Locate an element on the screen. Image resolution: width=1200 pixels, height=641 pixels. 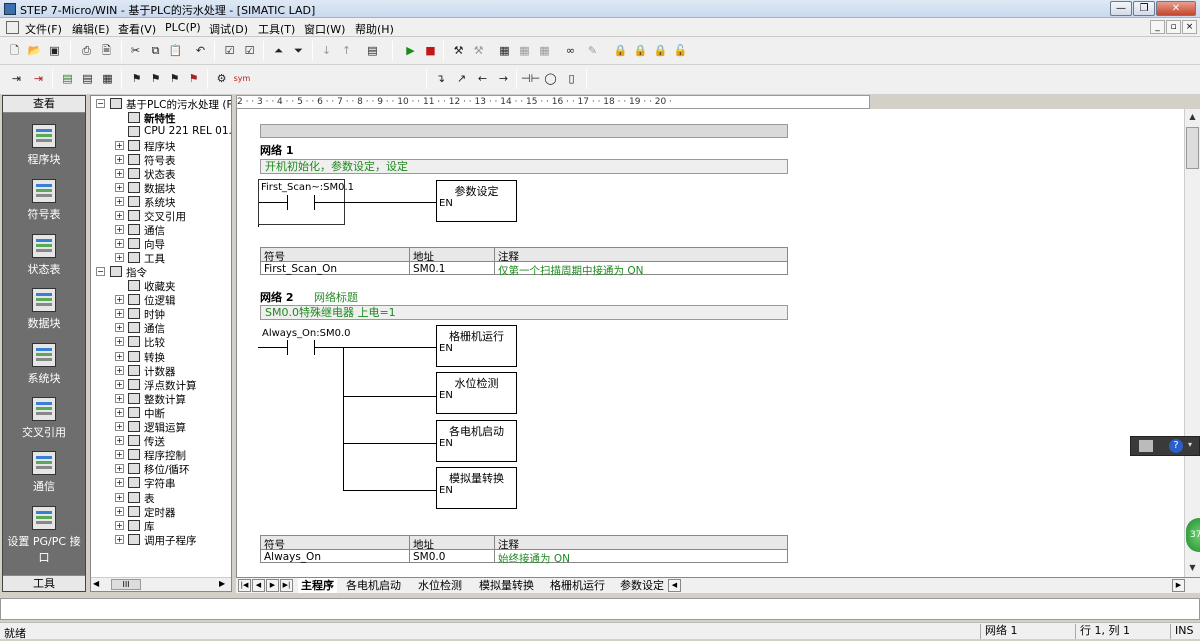
keyboard-icon is located at coordinates (1146, 446).